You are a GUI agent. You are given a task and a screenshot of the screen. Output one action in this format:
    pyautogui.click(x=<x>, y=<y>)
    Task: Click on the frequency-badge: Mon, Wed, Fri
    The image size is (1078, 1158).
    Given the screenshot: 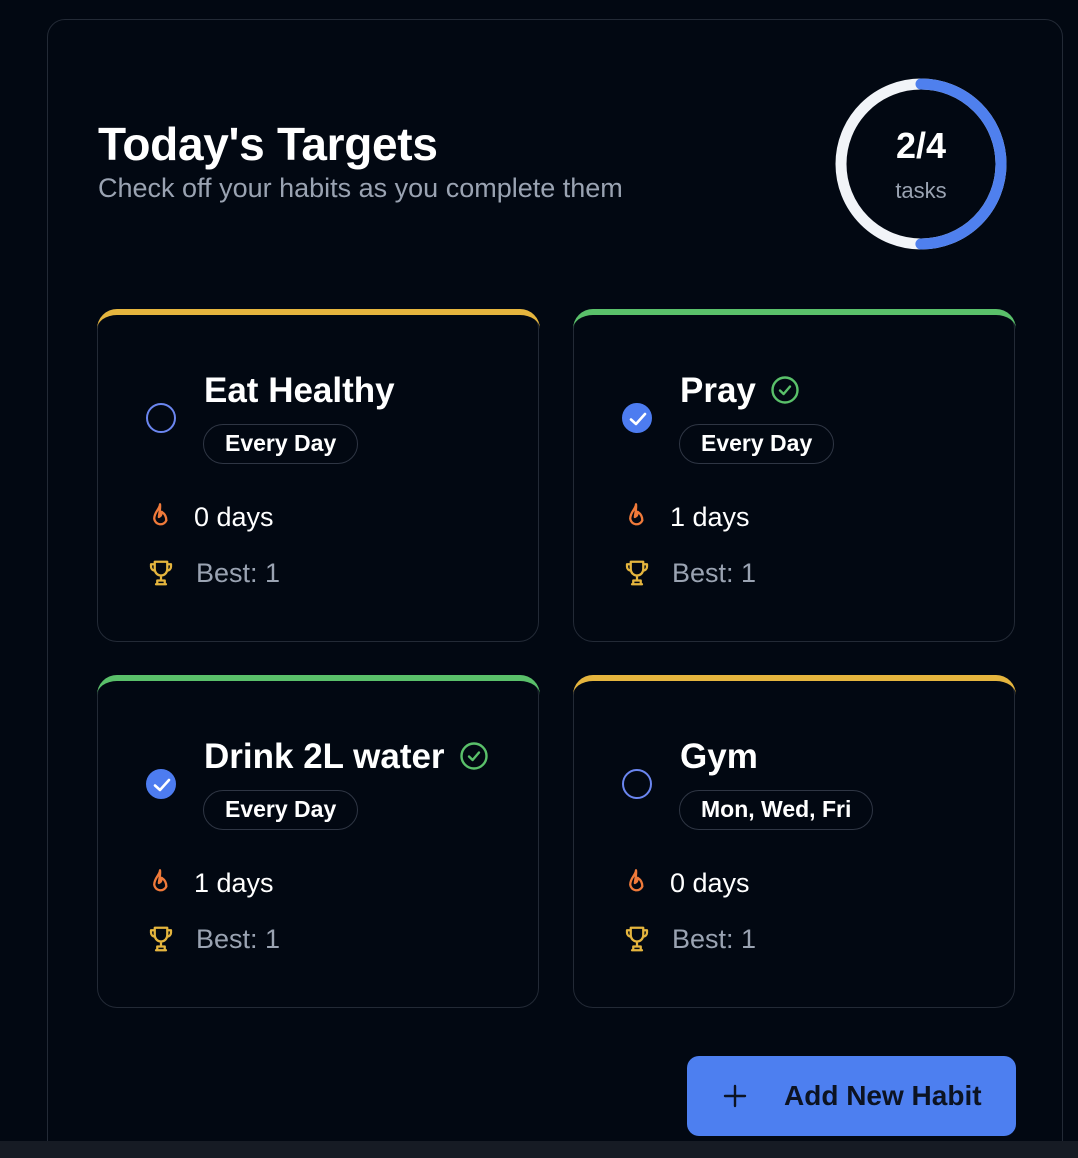 What is the action you would take?
    pyautogui.click(x=776, y=810)
    